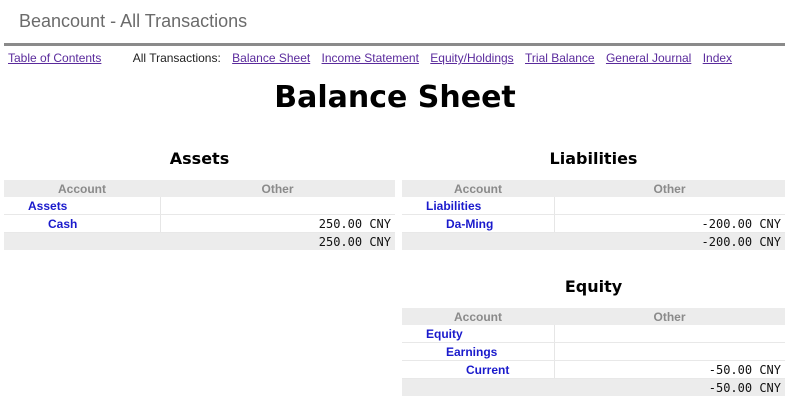 This screenshot has width=790, height=407. I want to click on assets-total: 250.00 CNY, so click(277, 241).